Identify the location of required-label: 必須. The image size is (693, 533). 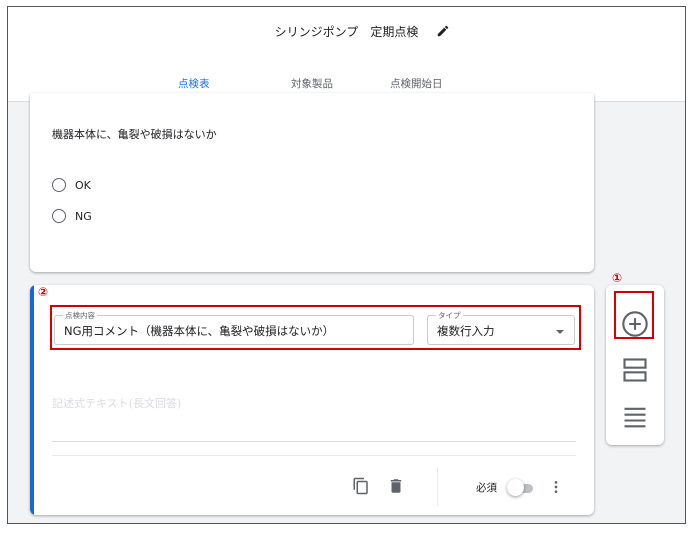
(486, 488).